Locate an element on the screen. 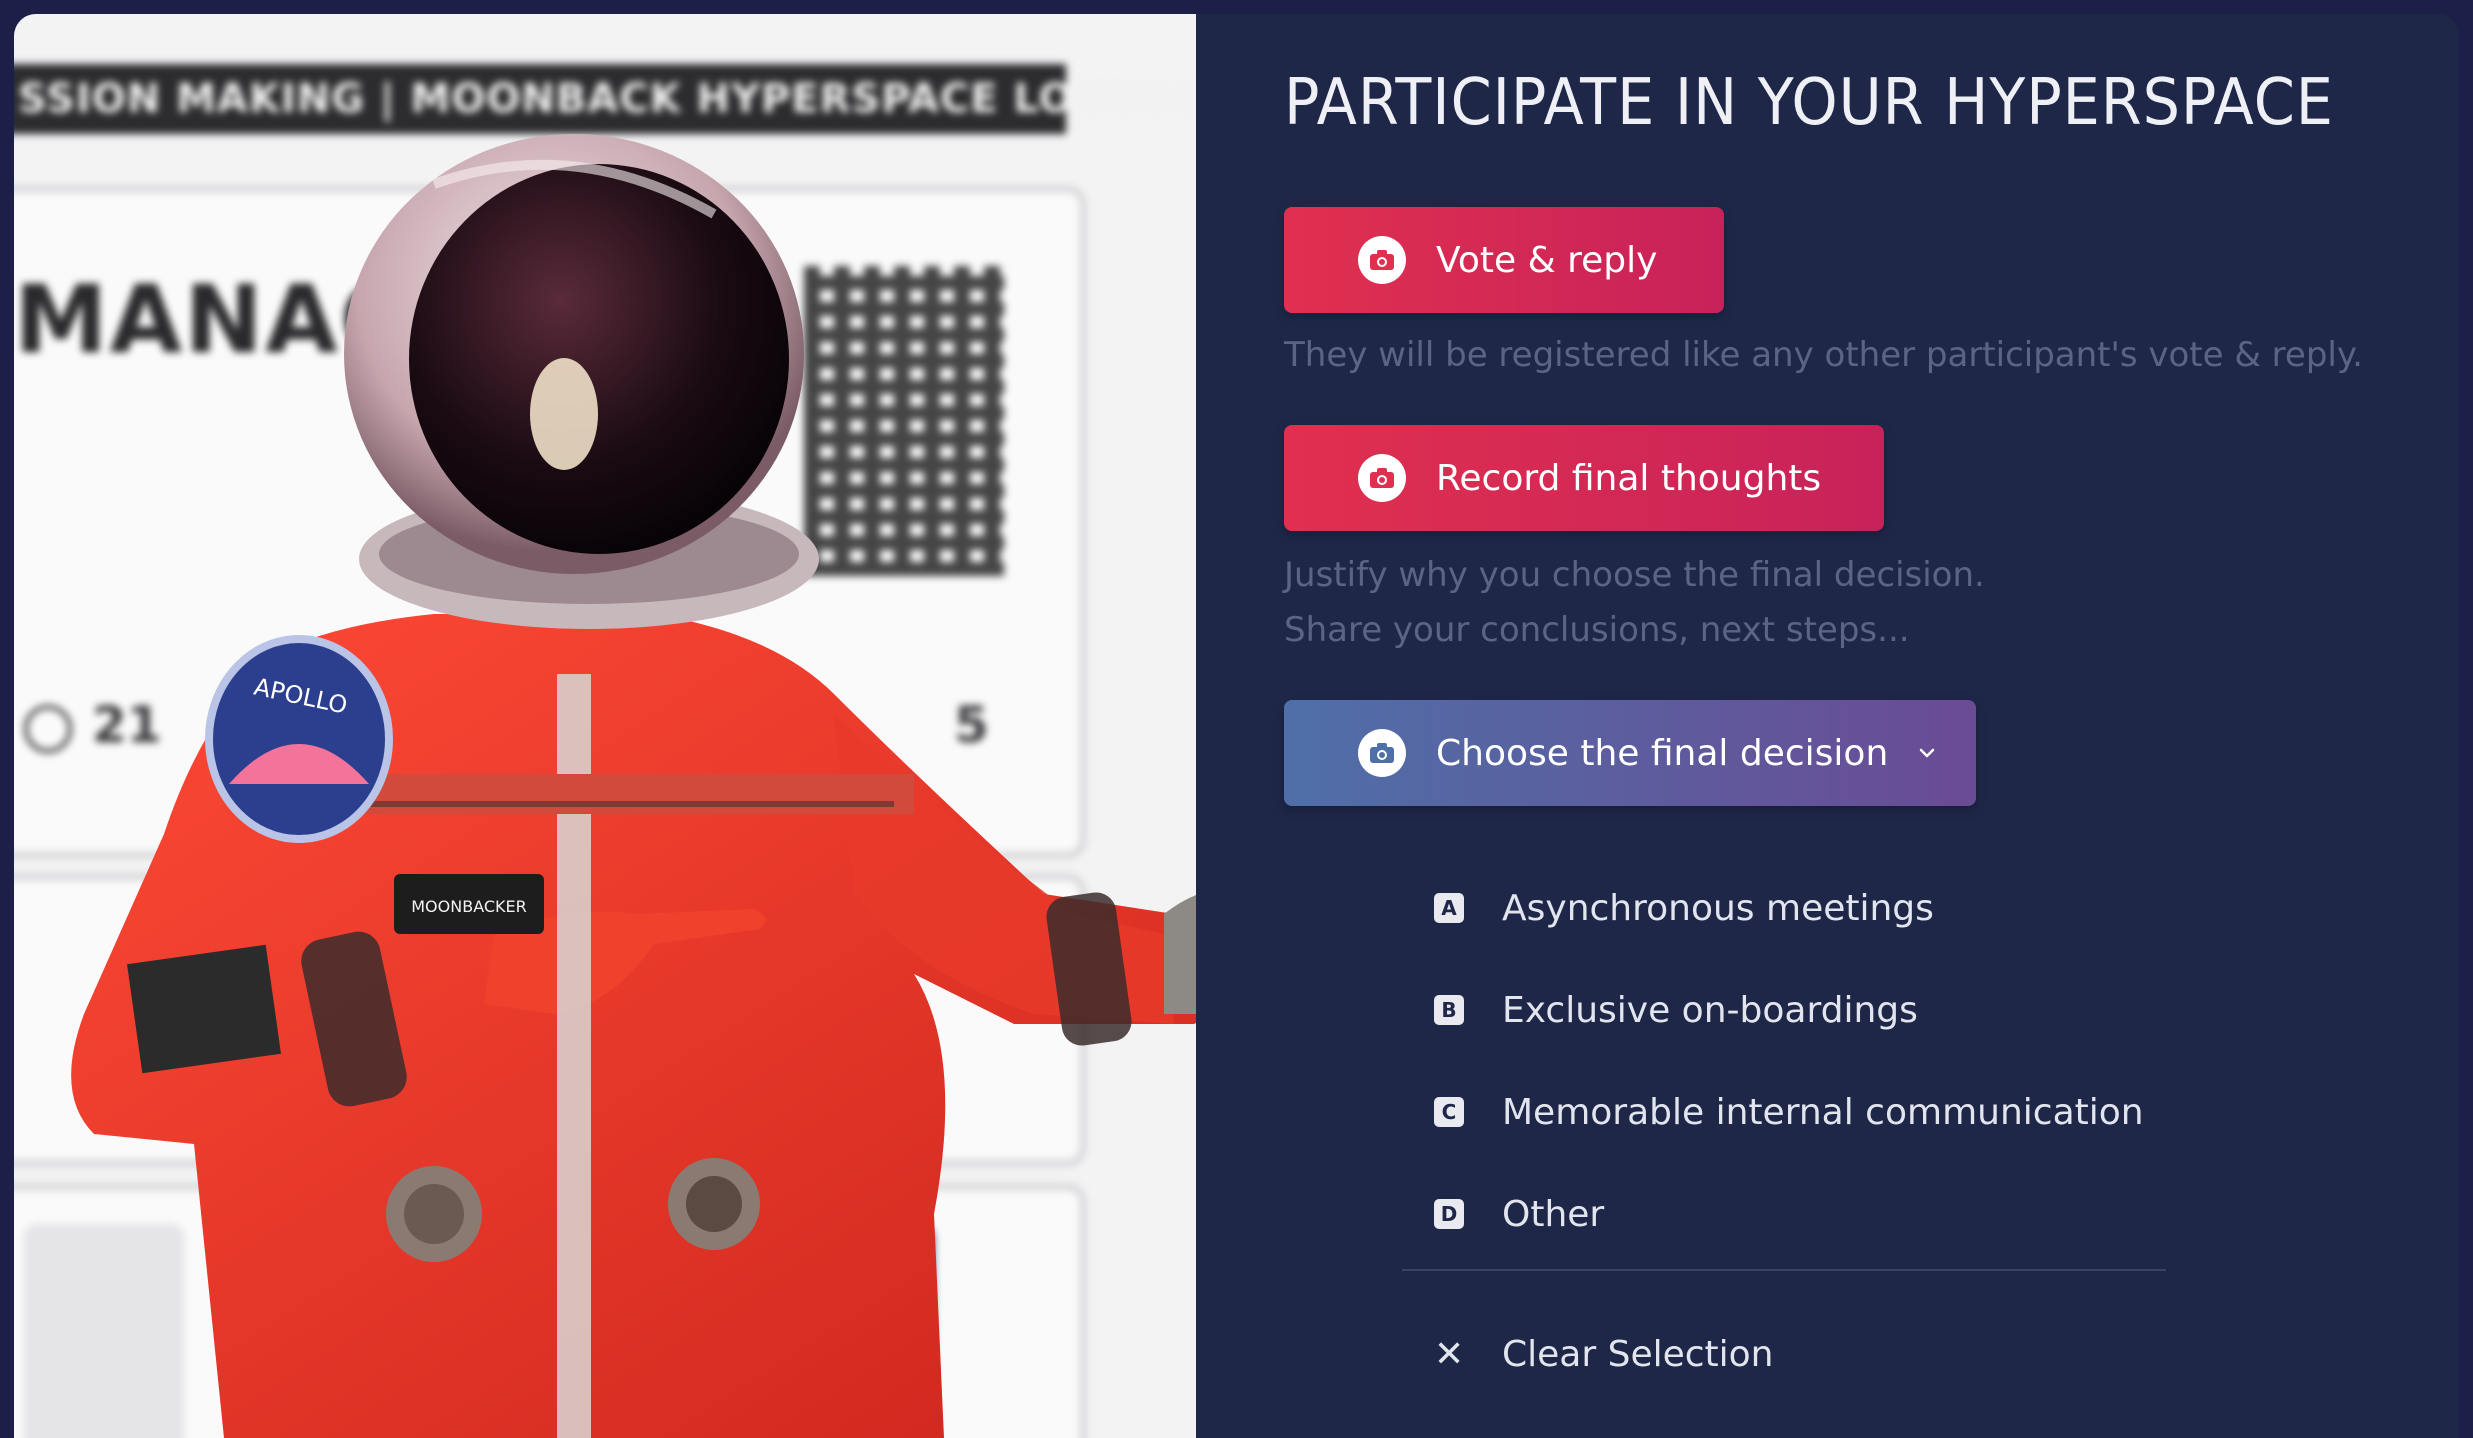  options-divider is located at coordinates (1784, 1270).